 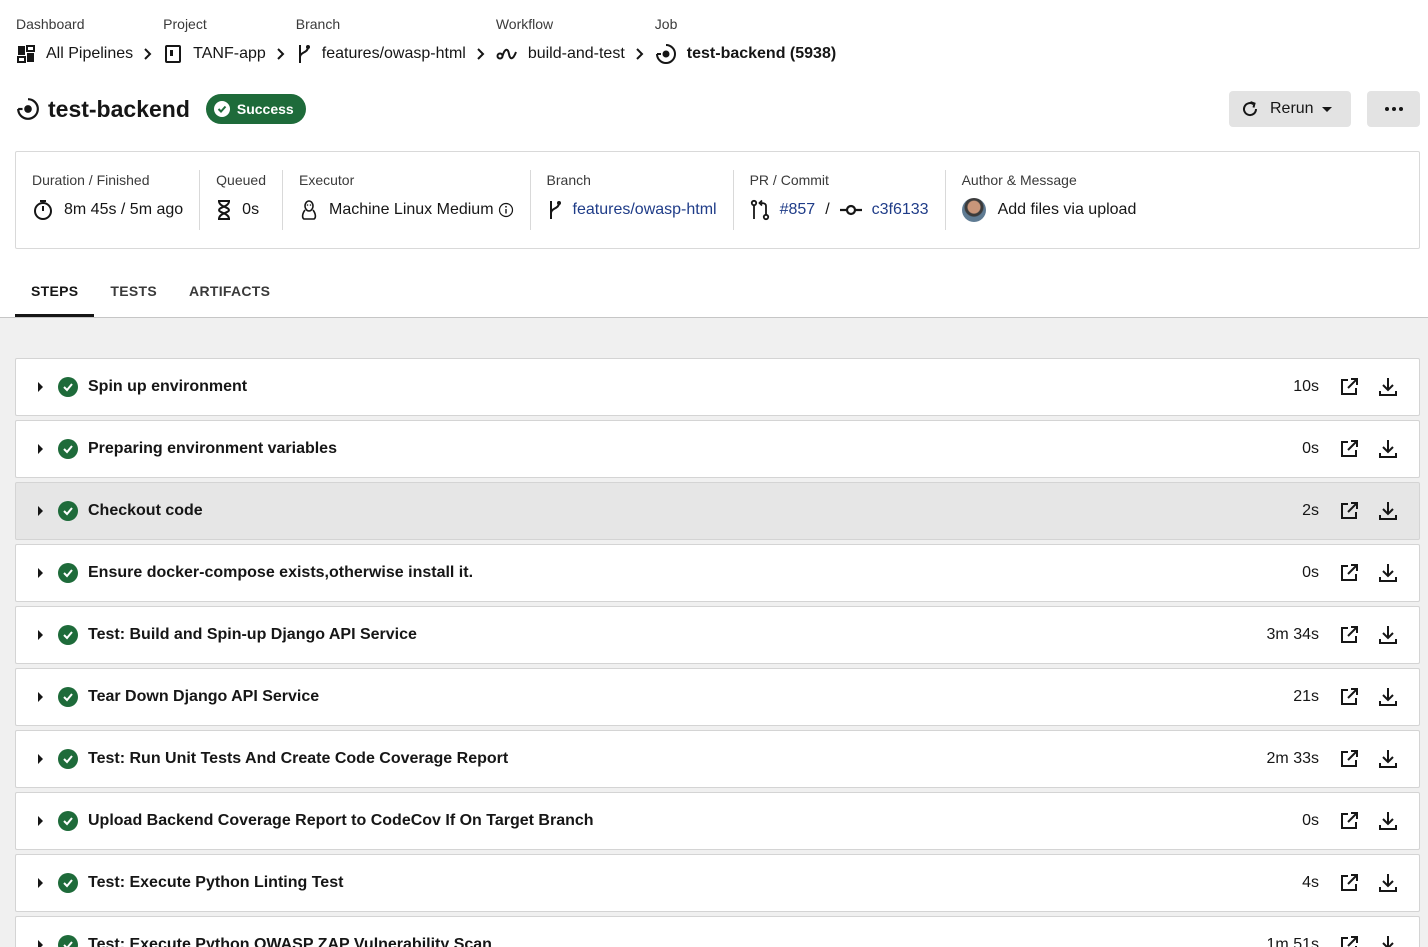 I want to click on executor-info: Executor Machine Linux Medium, so click(x=407, y=200).